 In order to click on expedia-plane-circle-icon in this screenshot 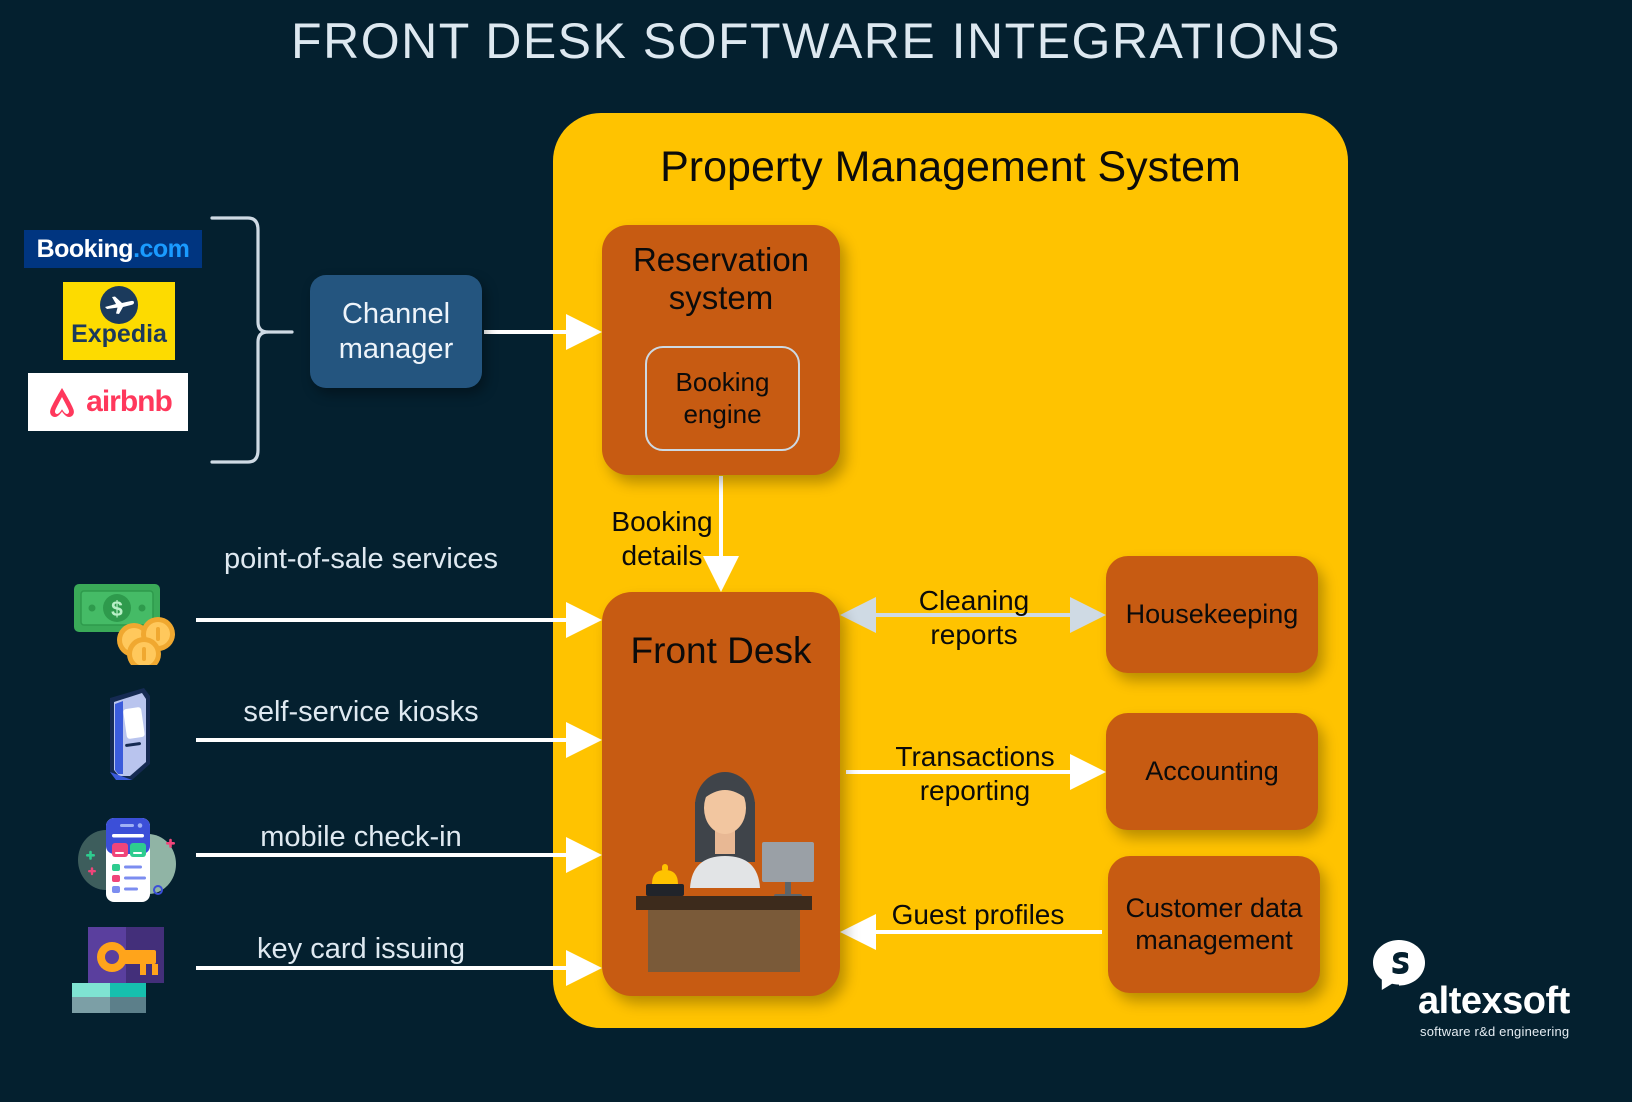, I will do `click(119, 305)`.